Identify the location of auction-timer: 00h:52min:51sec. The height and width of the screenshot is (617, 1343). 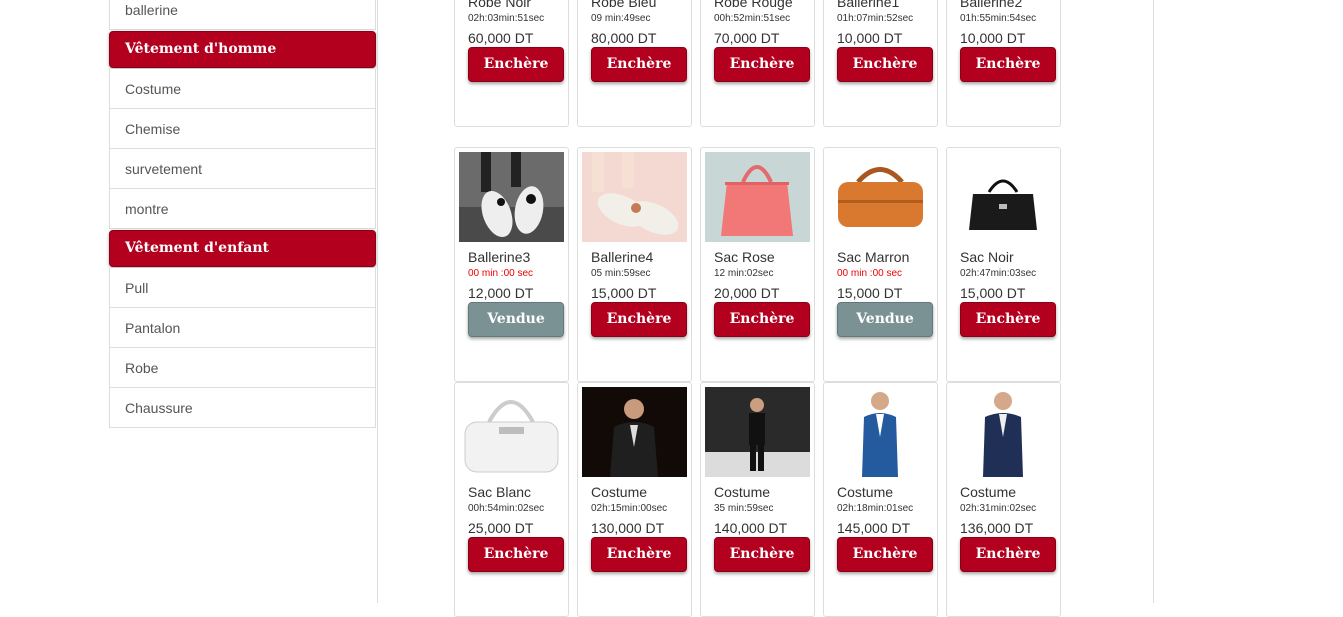
(752, 18).